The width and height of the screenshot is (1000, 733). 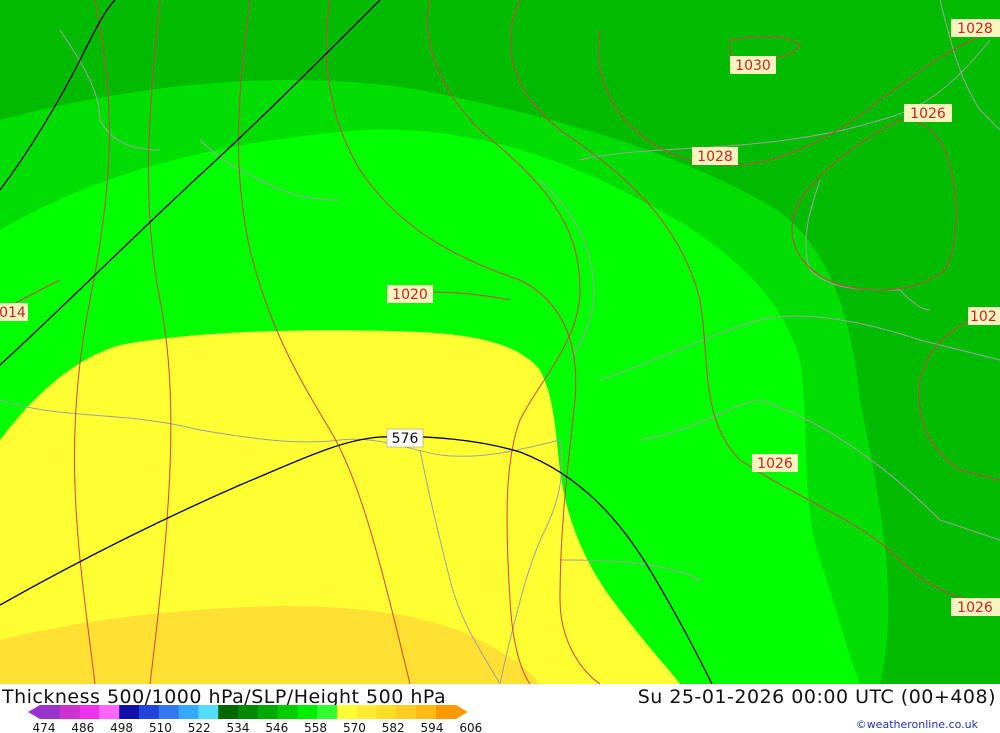 What do you see at coordinates (917, 724) in the screenshot?
I see `credit-link: ©weatheronline.co.uk` at bounding box center [917, 724].